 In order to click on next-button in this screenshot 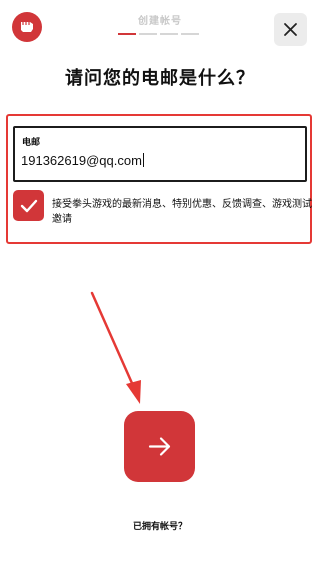, I will do `click(159, 446)`.